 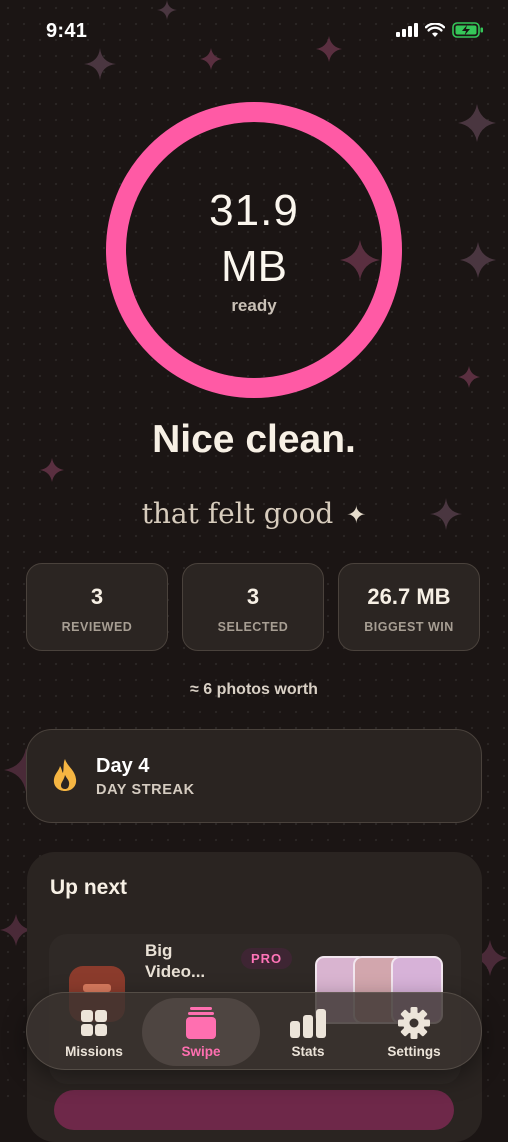 I want to click on primary-action-button, so click(x=254, y=1110).